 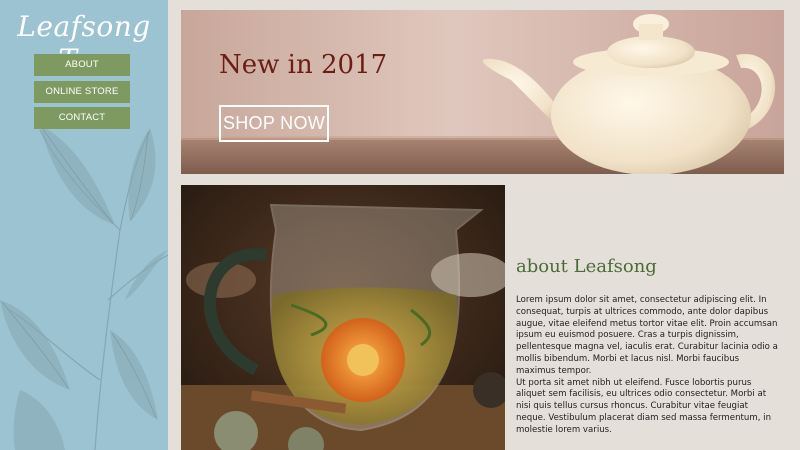 What do you see at coordinates (274, 123) in the screenshot?
I see `shop-now-button: SHOP NOW` at bounding box center [274, 123].